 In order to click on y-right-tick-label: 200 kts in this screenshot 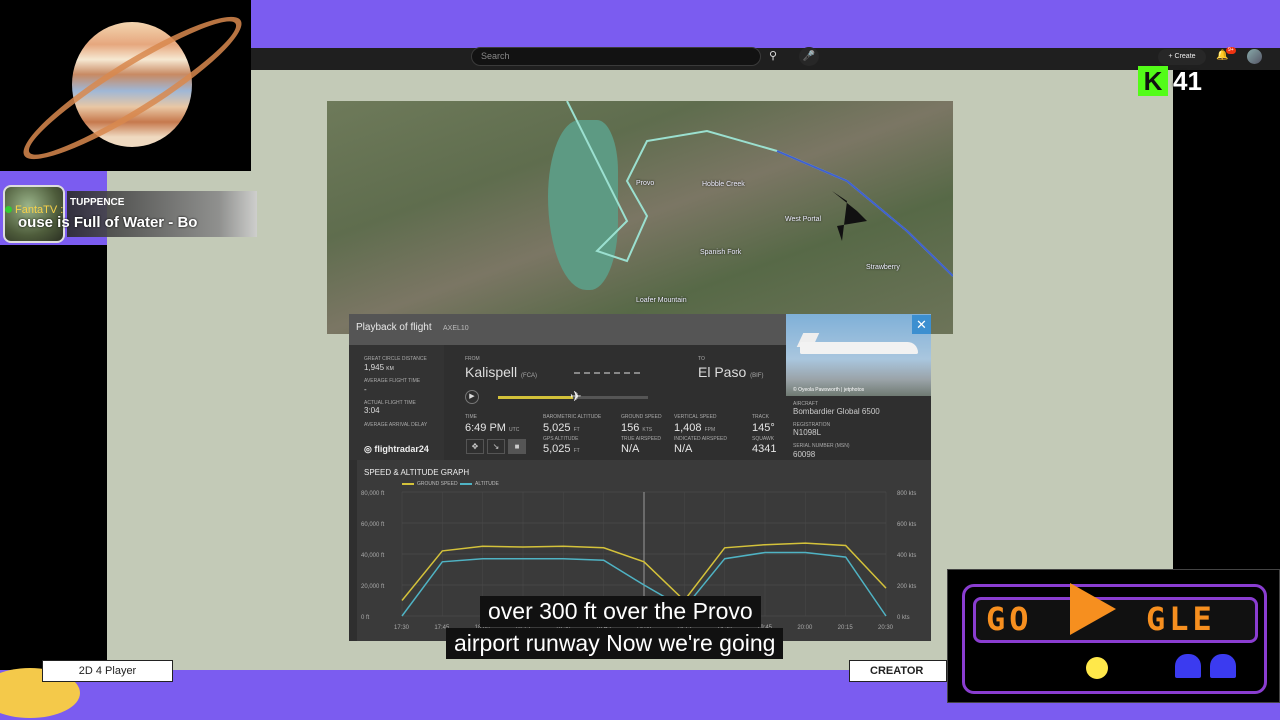, I will do `click(906, 587)`.